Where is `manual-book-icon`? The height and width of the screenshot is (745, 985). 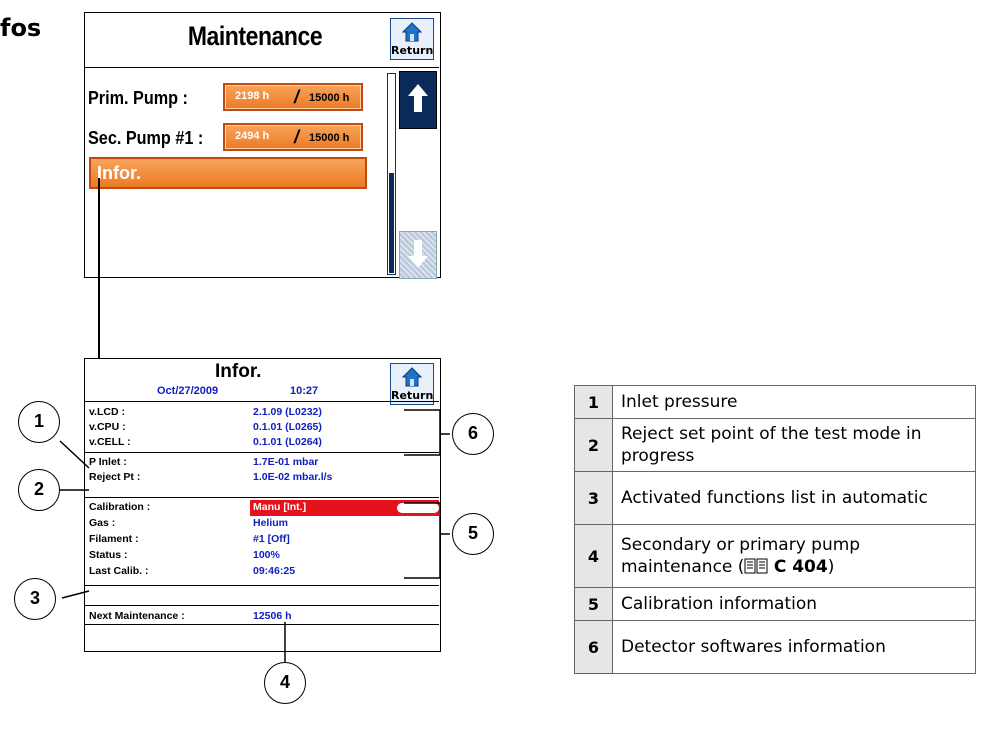 manual-book-icon is located at coordinates (756, 566).